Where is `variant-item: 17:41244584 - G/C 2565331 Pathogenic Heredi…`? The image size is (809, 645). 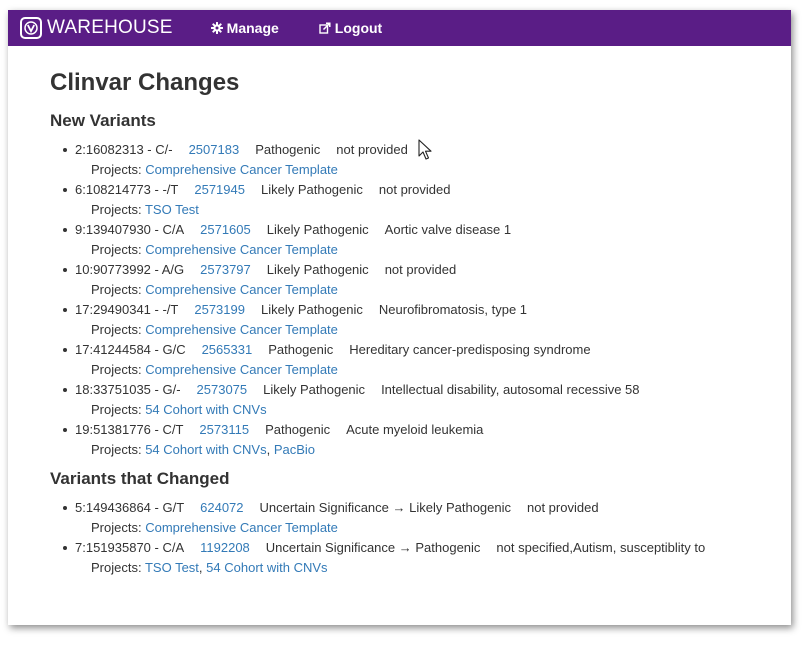
variant-item: 17:41244584 - G/C 2565331 Pathogenic Heredi… is located at coordinates (425, 360).